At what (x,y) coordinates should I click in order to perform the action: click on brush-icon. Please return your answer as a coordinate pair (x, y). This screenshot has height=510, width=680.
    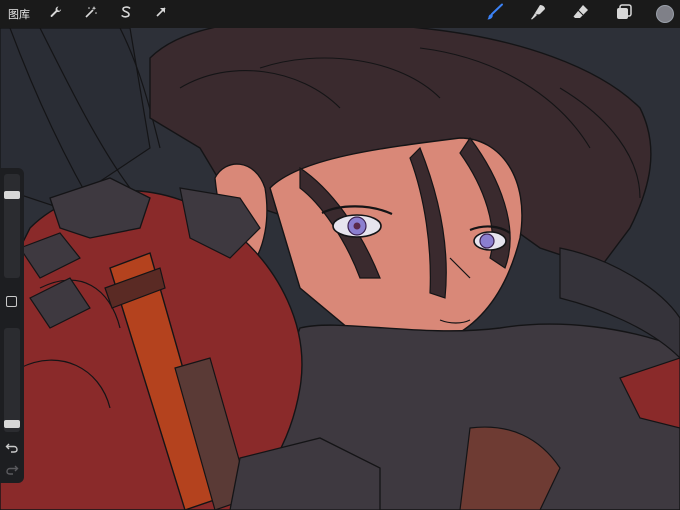
    Looking at the image, I should click on (495, 14).